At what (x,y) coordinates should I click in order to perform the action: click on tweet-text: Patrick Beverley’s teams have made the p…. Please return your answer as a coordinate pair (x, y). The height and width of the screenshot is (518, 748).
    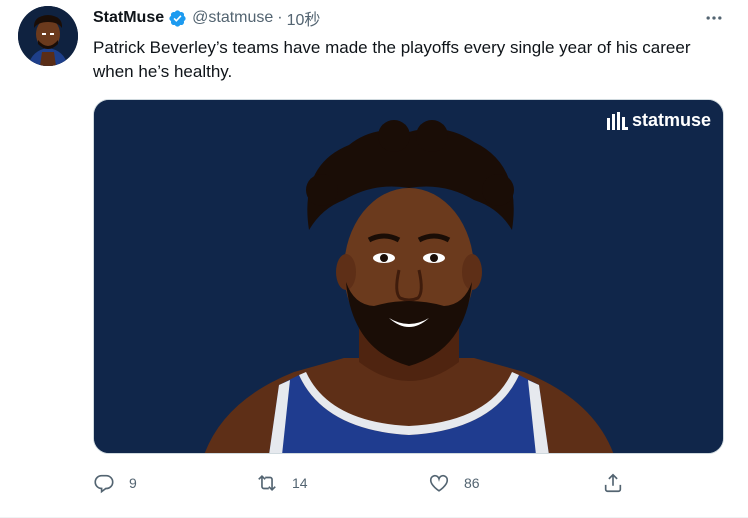
    Looking at the image, I should click on (392, 59).